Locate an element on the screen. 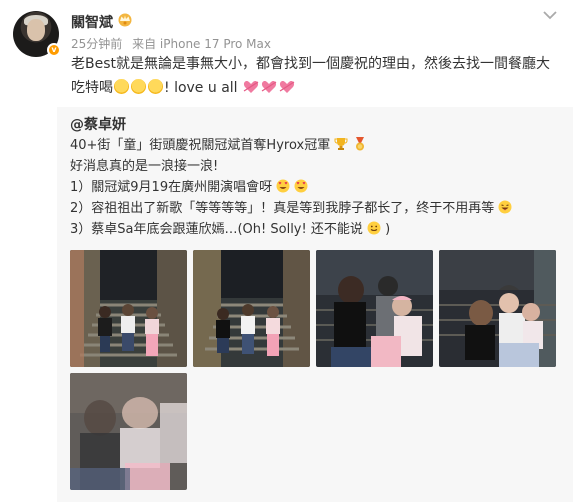 Image resolution: width=573 pixels, height=502 pixels. repost-line-3-text: 1）關冠斌9月19在廣州開演唱會呀 is located at coordinates (171, 187).